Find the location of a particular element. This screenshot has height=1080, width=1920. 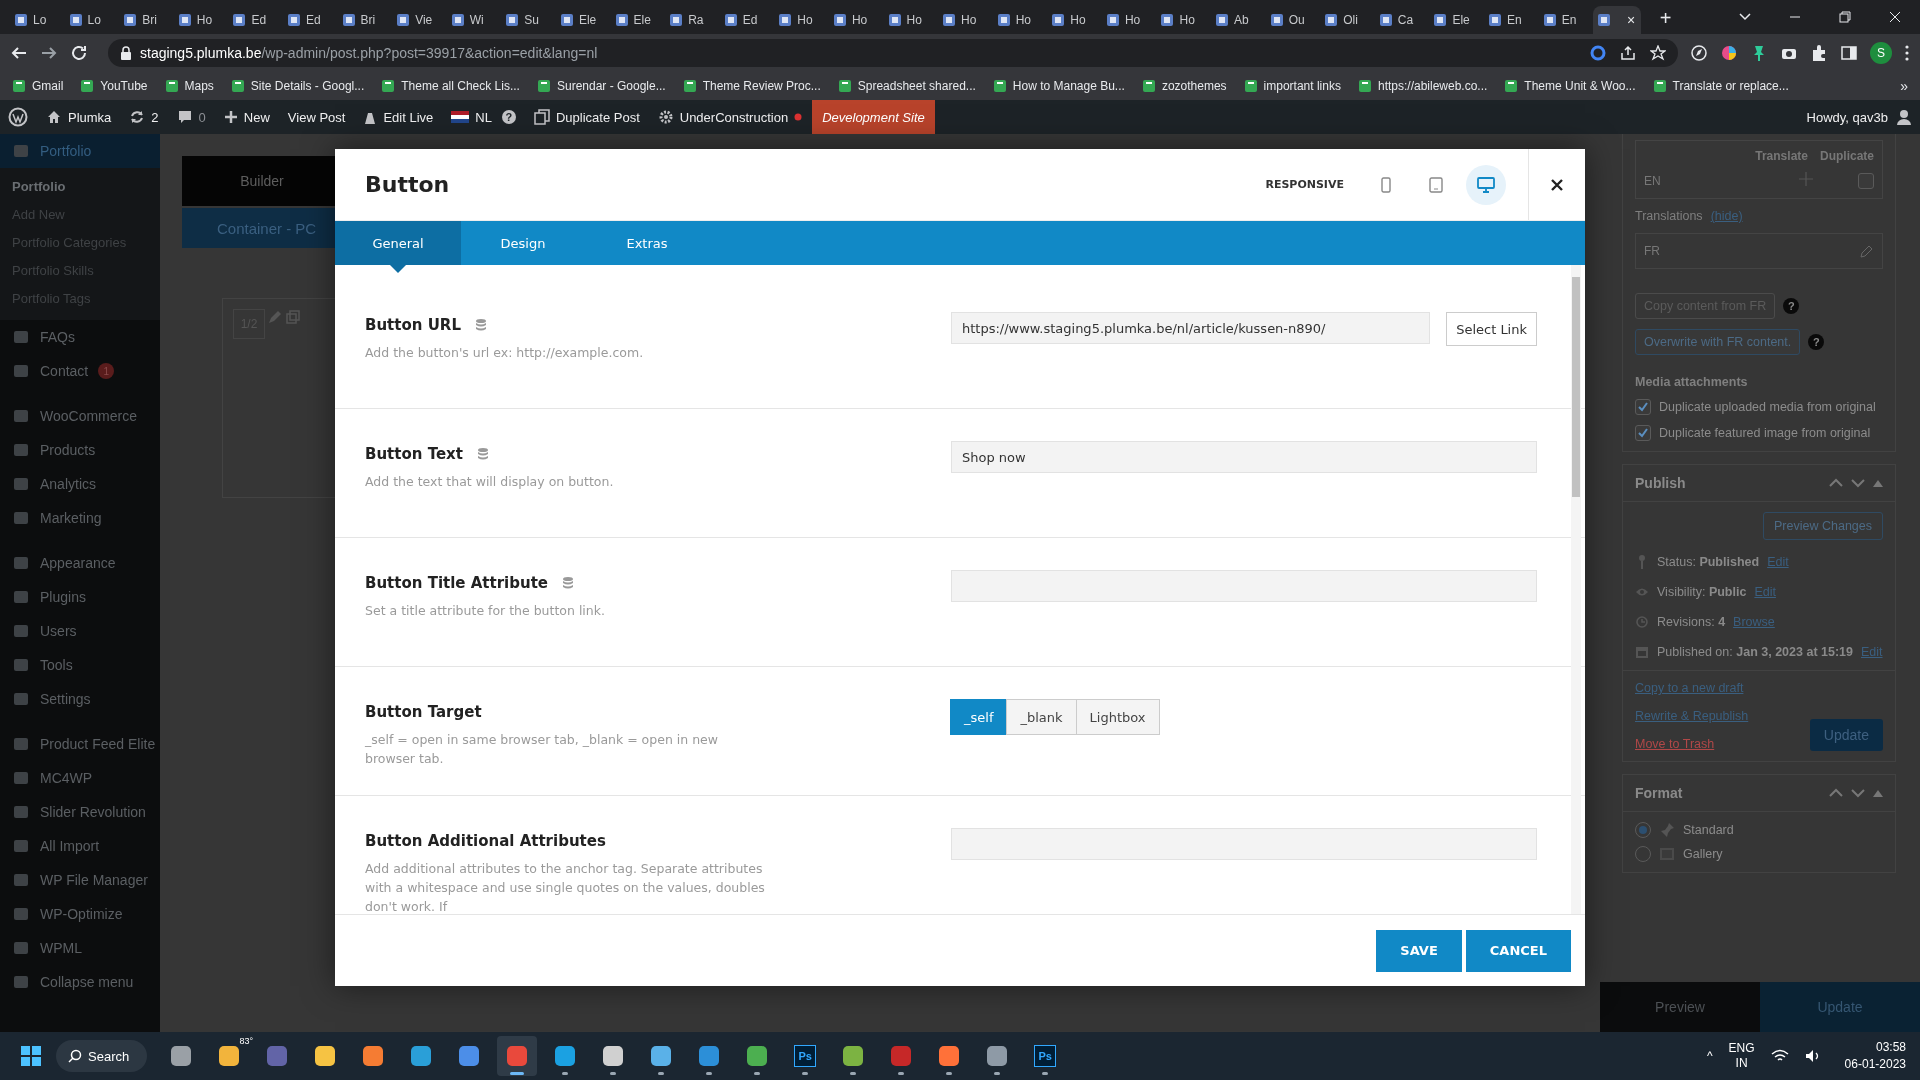

bookmark: Gmail is located at coordinates (38, 86).